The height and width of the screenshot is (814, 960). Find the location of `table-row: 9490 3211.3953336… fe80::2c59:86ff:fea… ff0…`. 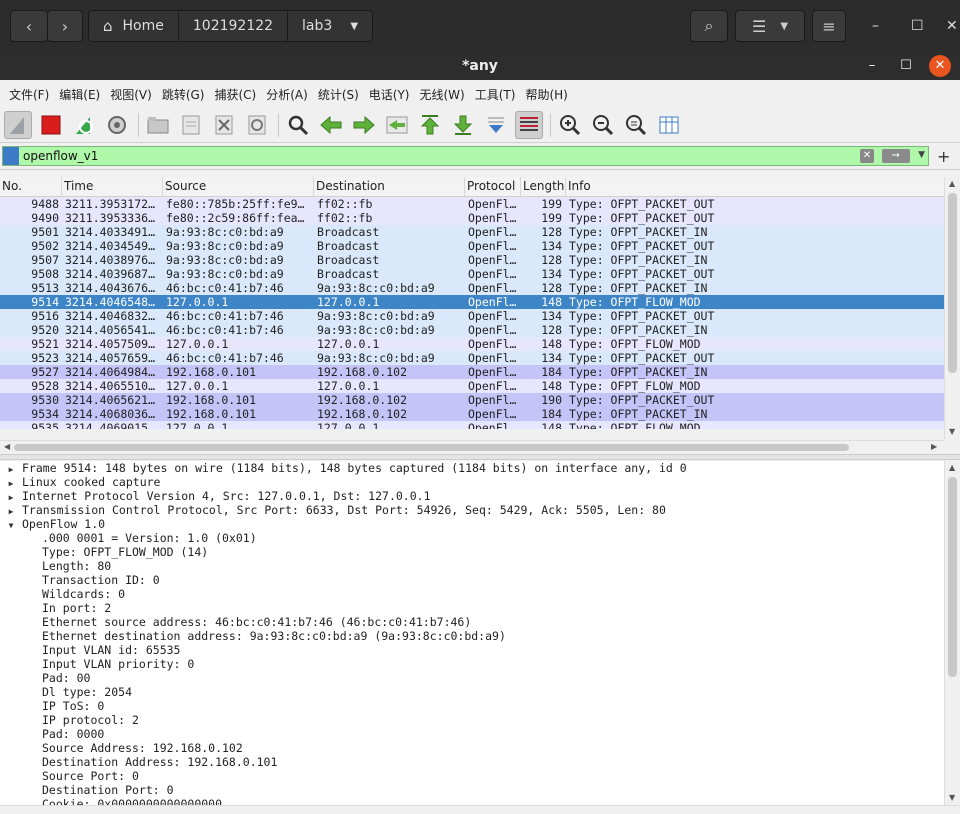

table-row: 9490 3211.3953336… fe80::2c59:86ff:fea… ff0… is located at coordinates (472, 218).